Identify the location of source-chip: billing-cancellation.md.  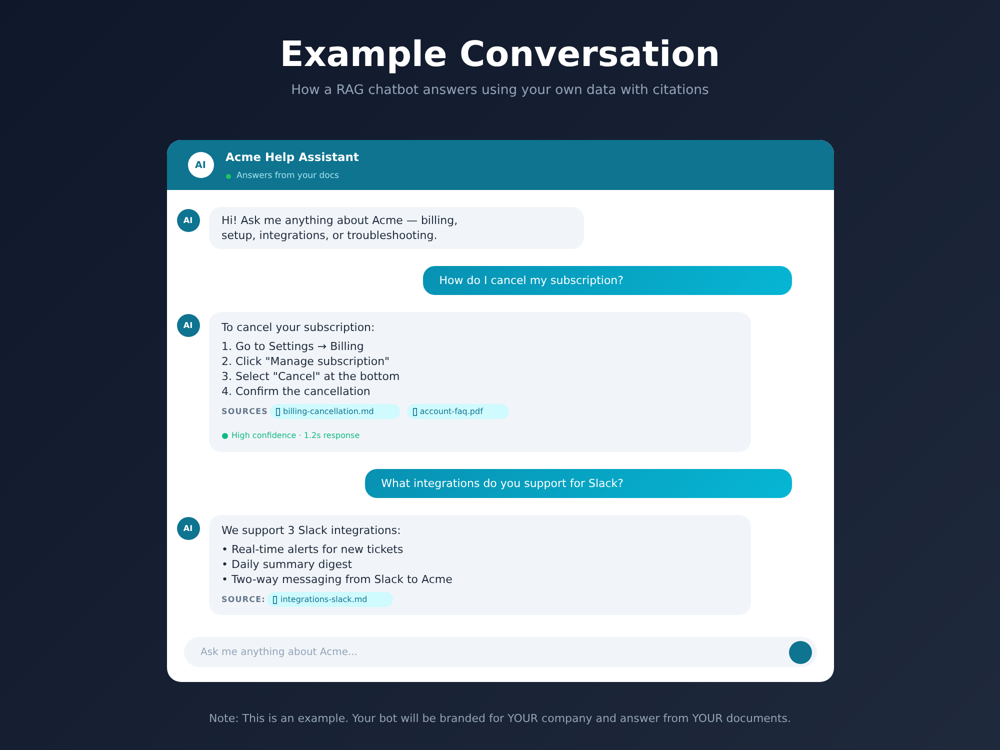
(335, 411).